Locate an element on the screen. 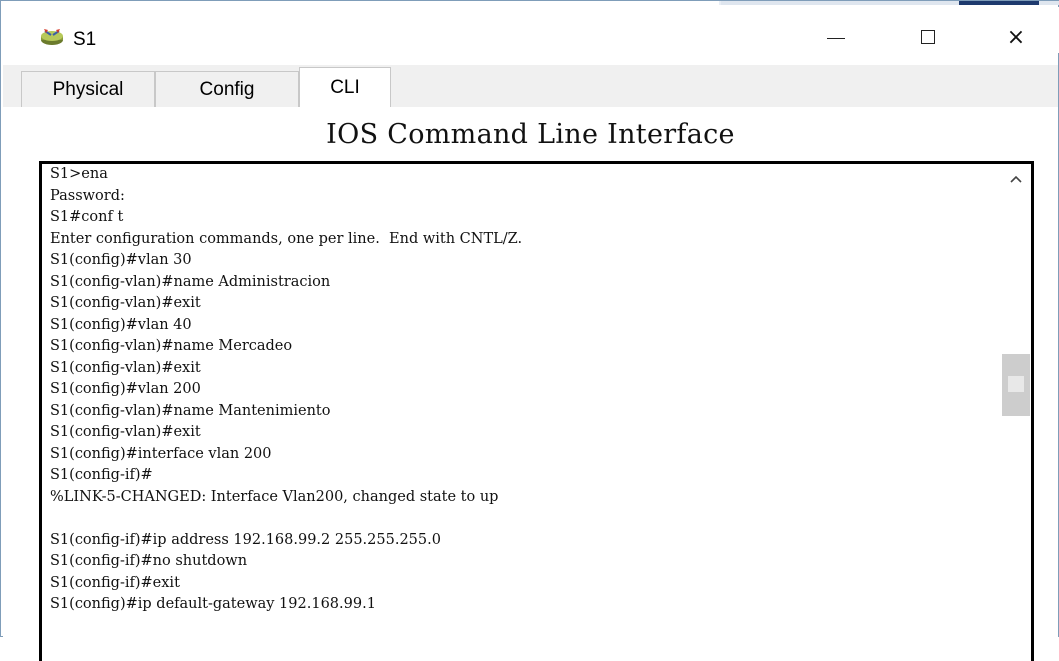 The image size is (1059, 661). console-line: S1(config)#vlan 200 is located at coordinates (125, 389).